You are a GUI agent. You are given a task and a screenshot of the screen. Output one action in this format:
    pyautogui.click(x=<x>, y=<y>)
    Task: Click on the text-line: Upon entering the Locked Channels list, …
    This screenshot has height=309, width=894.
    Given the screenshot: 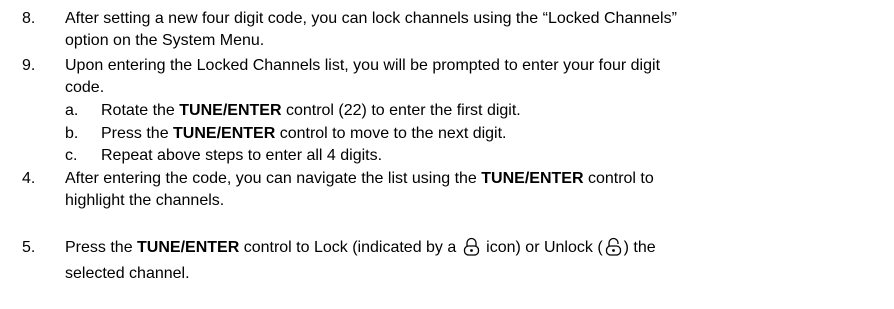 What is the action you would take?
    pyautogui.click(x=363, y=65)
    